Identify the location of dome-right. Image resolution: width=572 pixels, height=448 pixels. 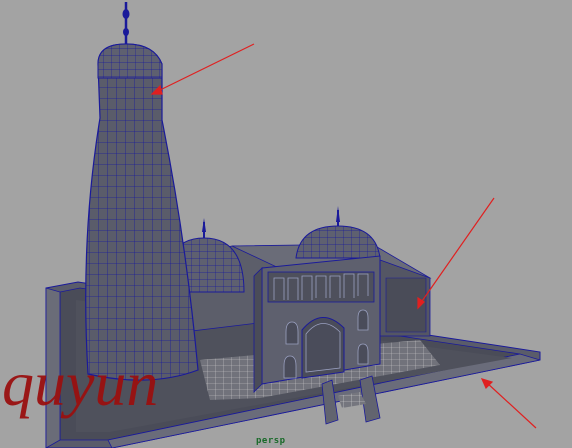
(338, 232).